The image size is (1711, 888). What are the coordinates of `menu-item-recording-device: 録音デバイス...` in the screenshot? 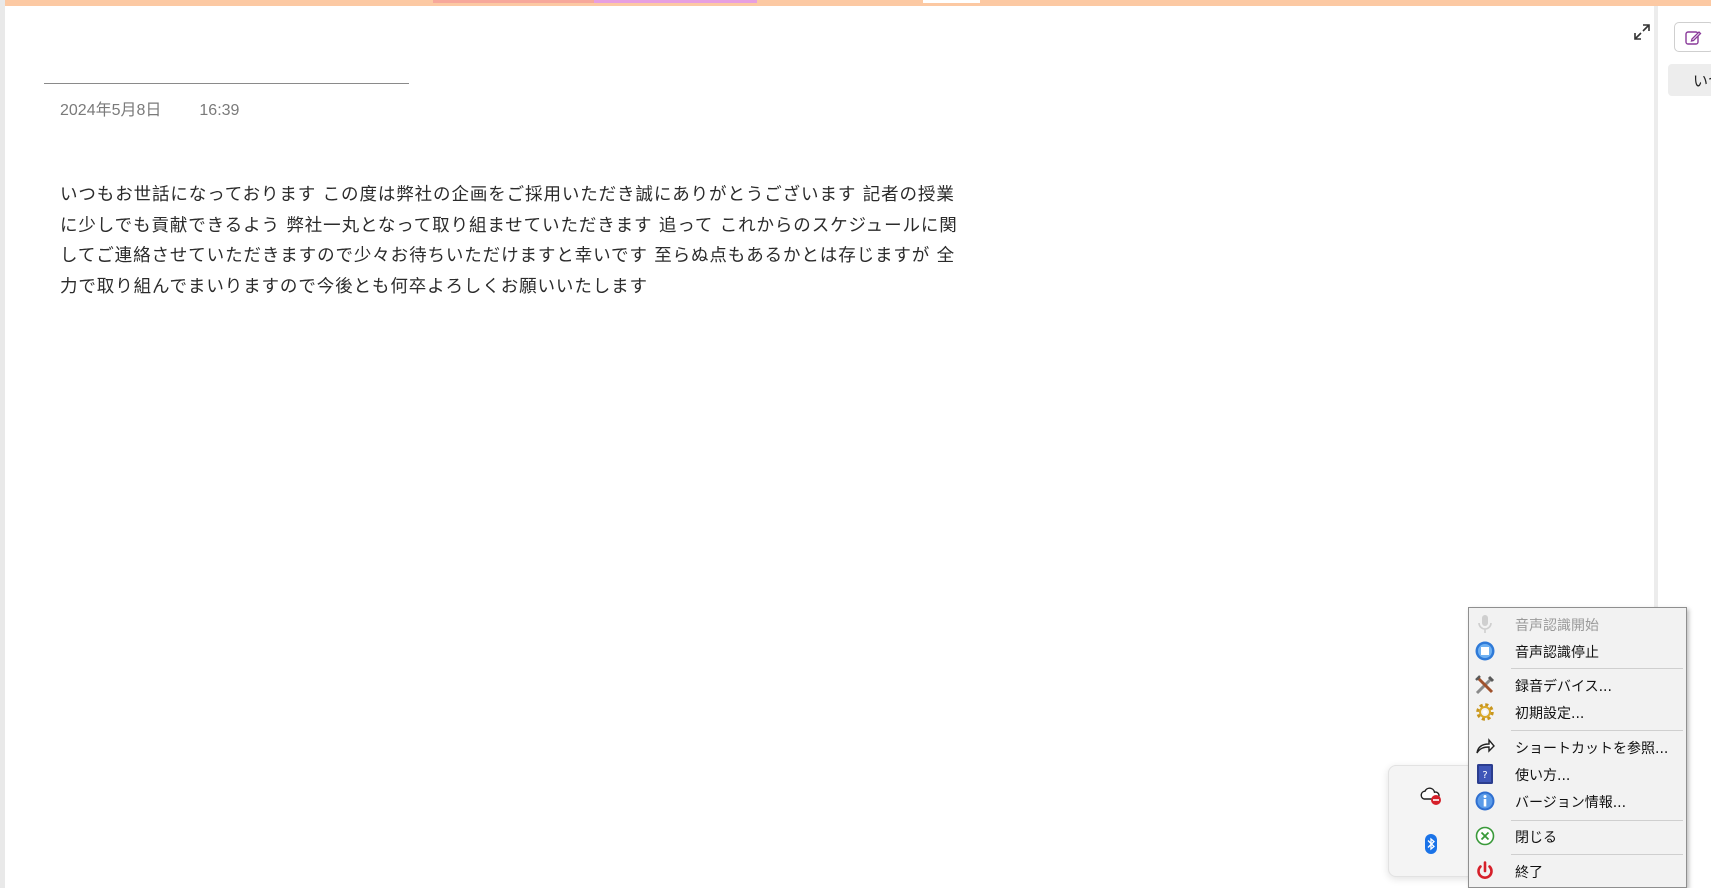 It's located at (1577, 685).